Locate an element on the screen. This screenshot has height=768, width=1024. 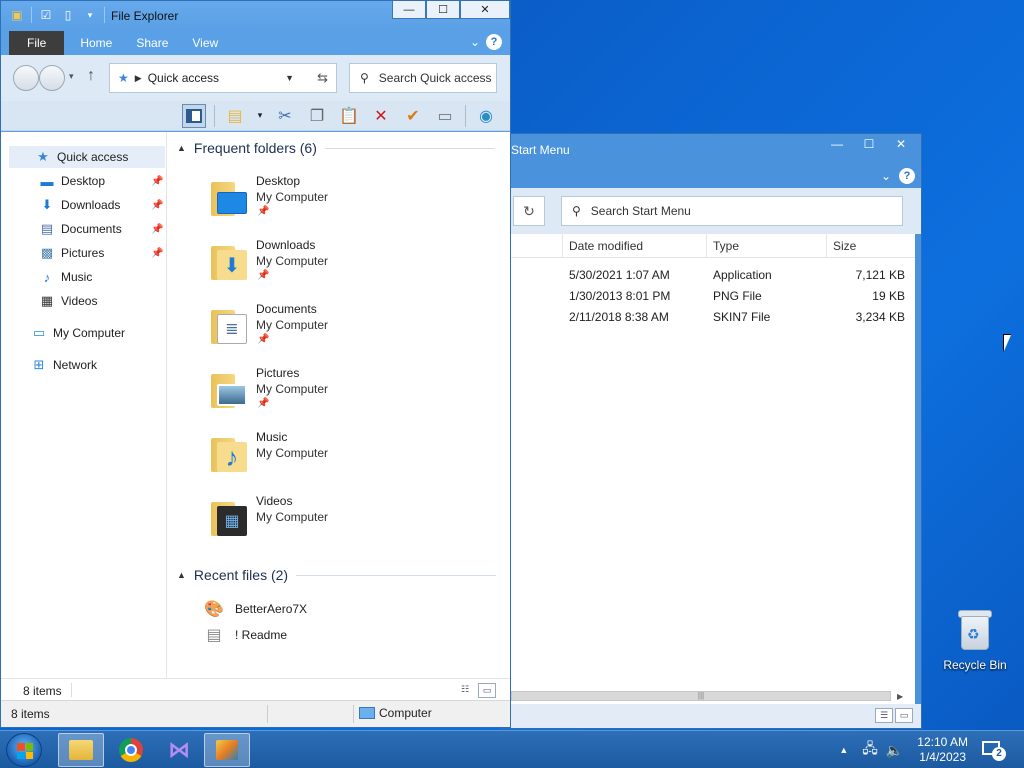
recent-file-item: ▤ ! Readme is located at coordinates (245, 635).